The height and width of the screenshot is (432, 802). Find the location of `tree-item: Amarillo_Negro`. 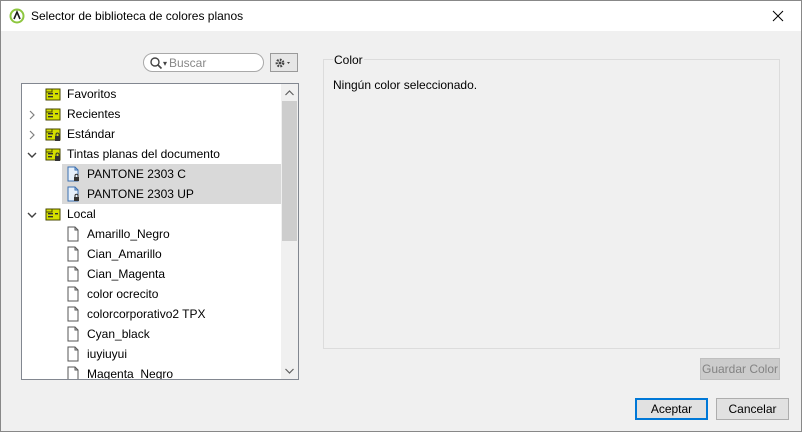

tree-item: Amarillo_Negro is located at coordinates (152, 234).